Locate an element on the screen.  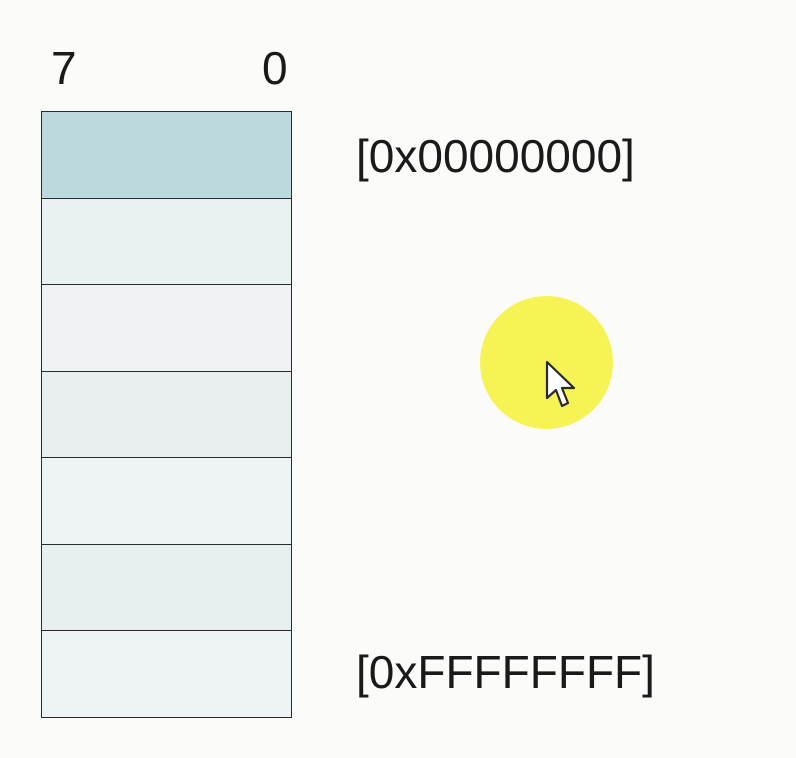
bit-label-high: 7 is located at coordinates (64, 68).